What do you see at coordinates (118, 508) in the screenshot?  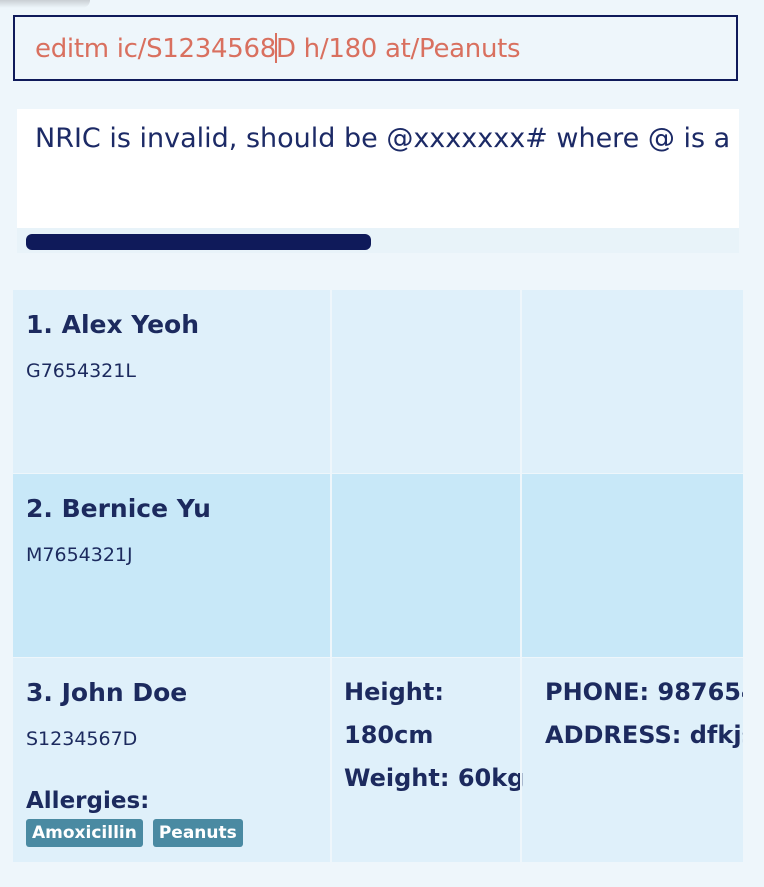 I see `patient-name: 2. Bernice Yu` at bounding box center [118, 508].